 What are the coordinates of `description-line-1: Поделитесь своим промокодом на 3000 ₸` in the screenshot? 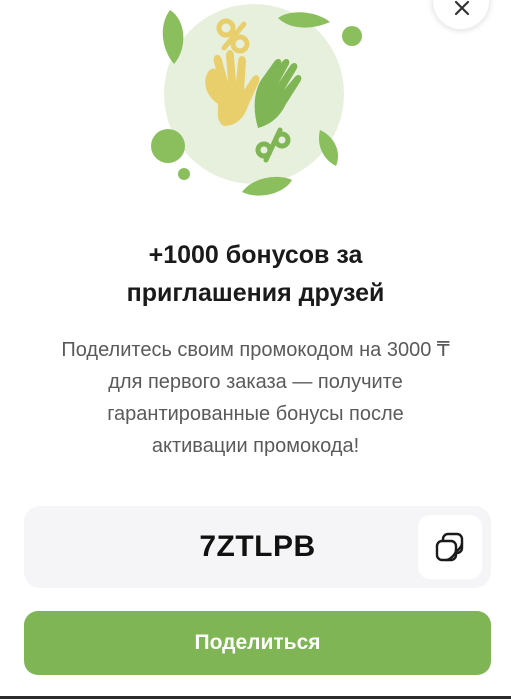 It's located at (255, 350).